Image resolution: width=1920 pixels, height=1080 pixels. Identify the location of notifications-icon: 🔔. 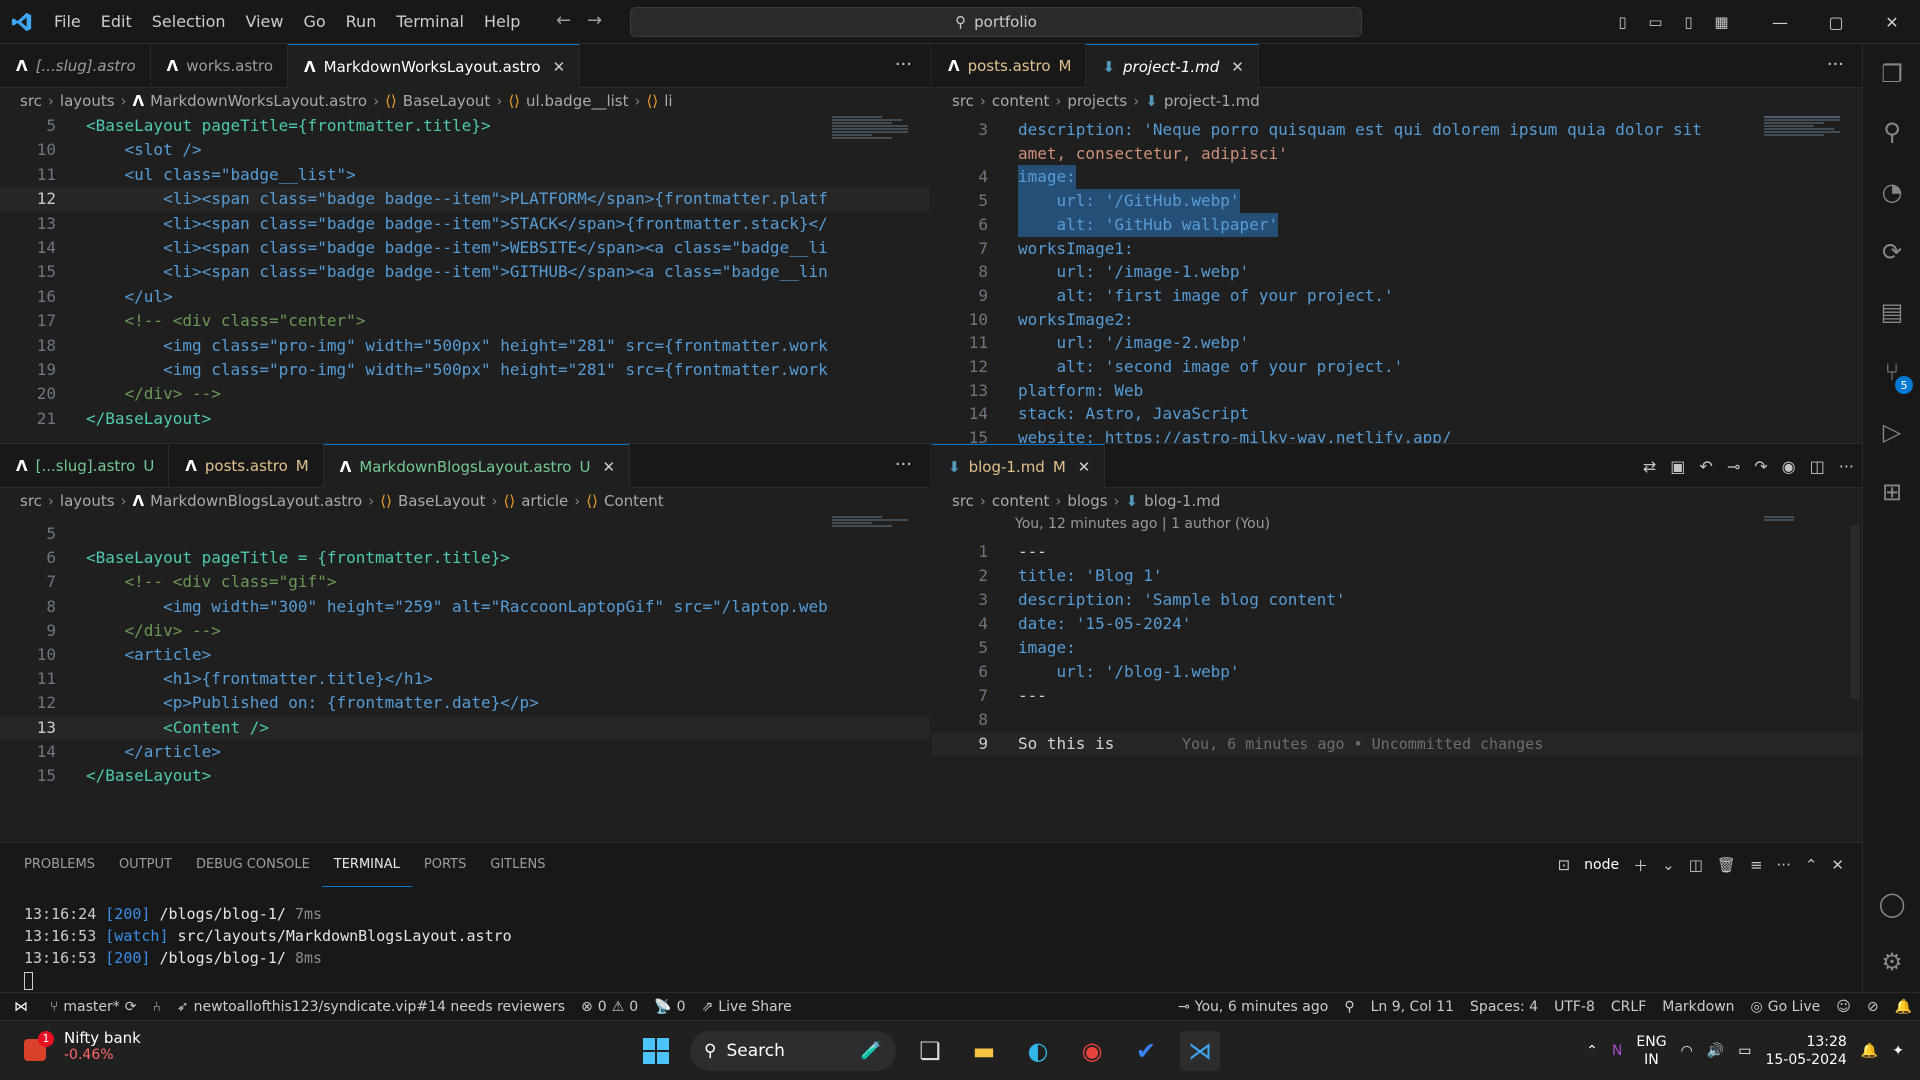
(1869, 1051).